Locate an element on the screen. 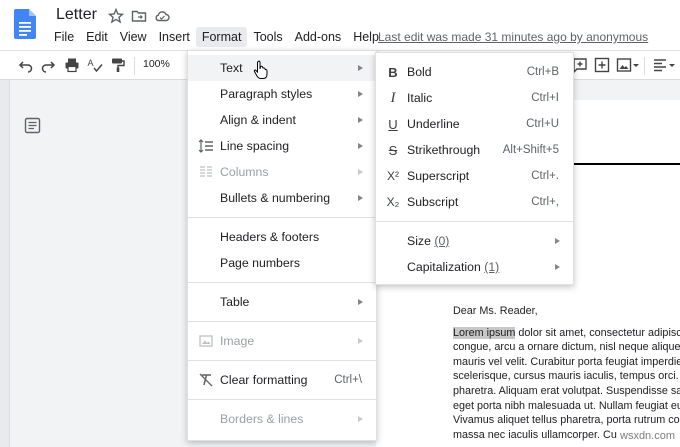 The image size is (680, 447). undo-icon is located at coordinates (26, 65).